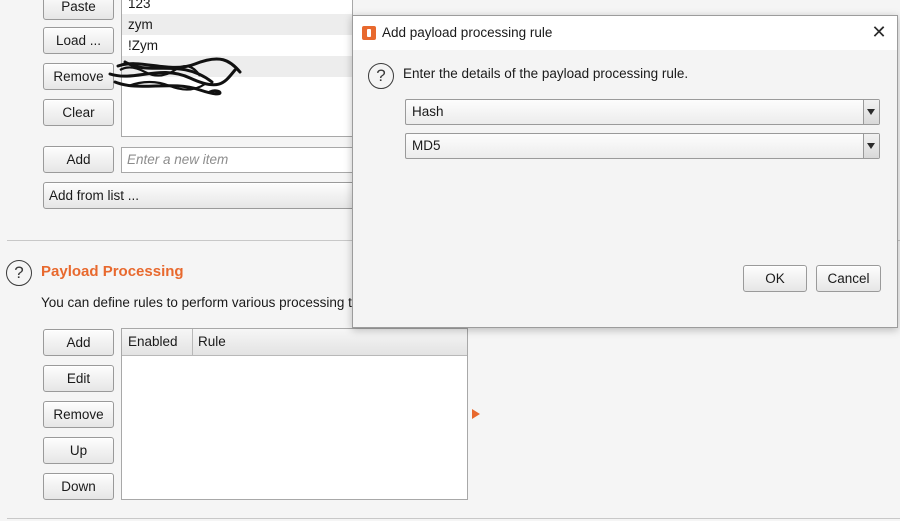 This screenshot has width=900, height=521. What do you see at coordinates (642, 146) in the screenshot?
I see `hash-algorithm-select: MD5` at bounding box center [642, 146].